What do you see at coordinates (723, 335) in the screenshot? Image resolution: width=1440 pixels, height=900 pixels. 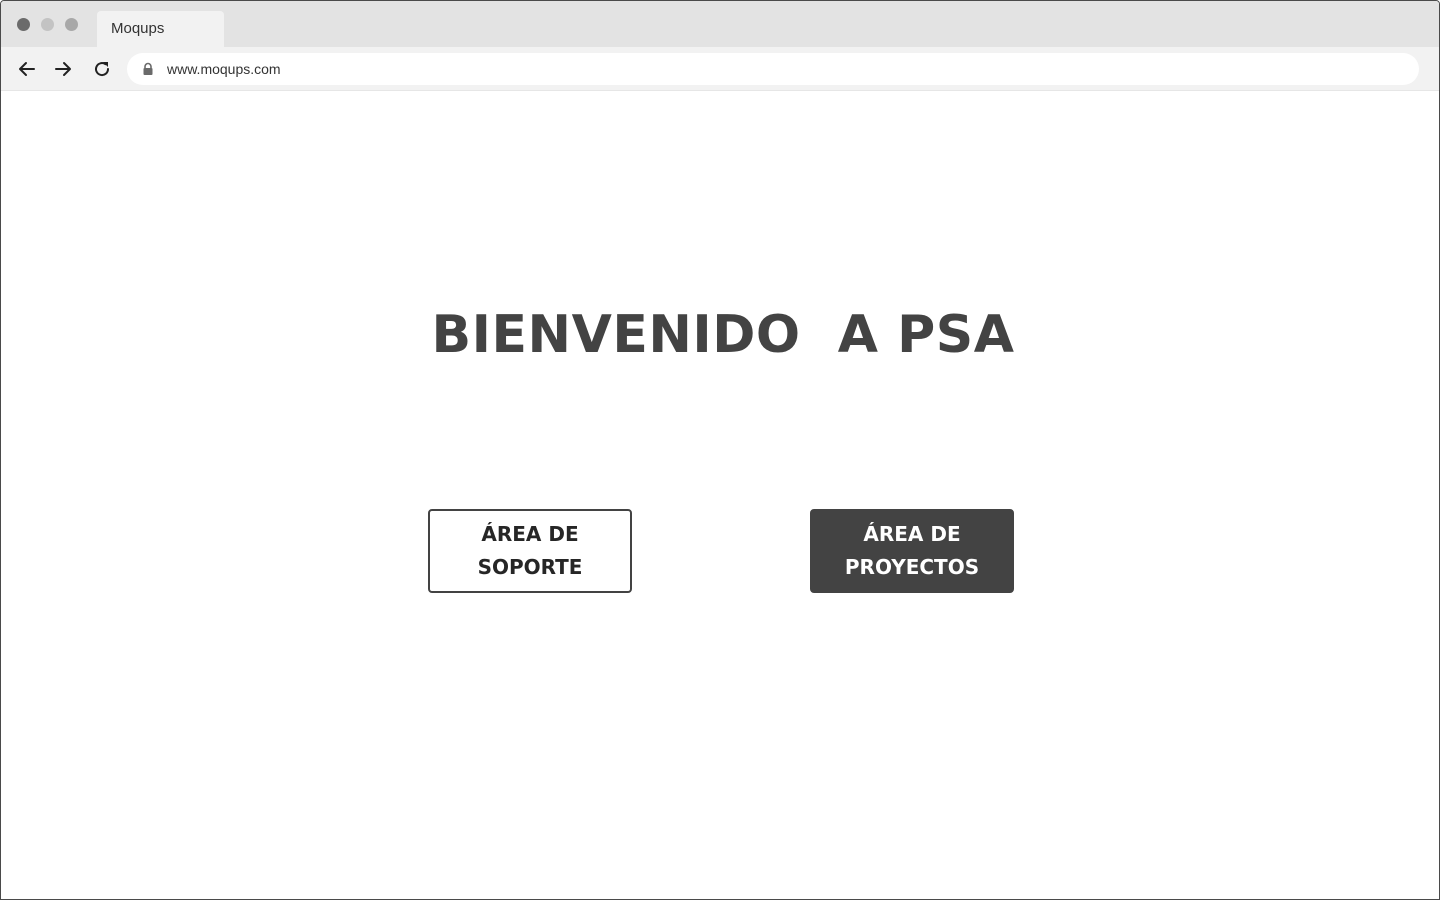 I see `page-title: BIENVENIDO A PSA` at bounding box center [723, 335].